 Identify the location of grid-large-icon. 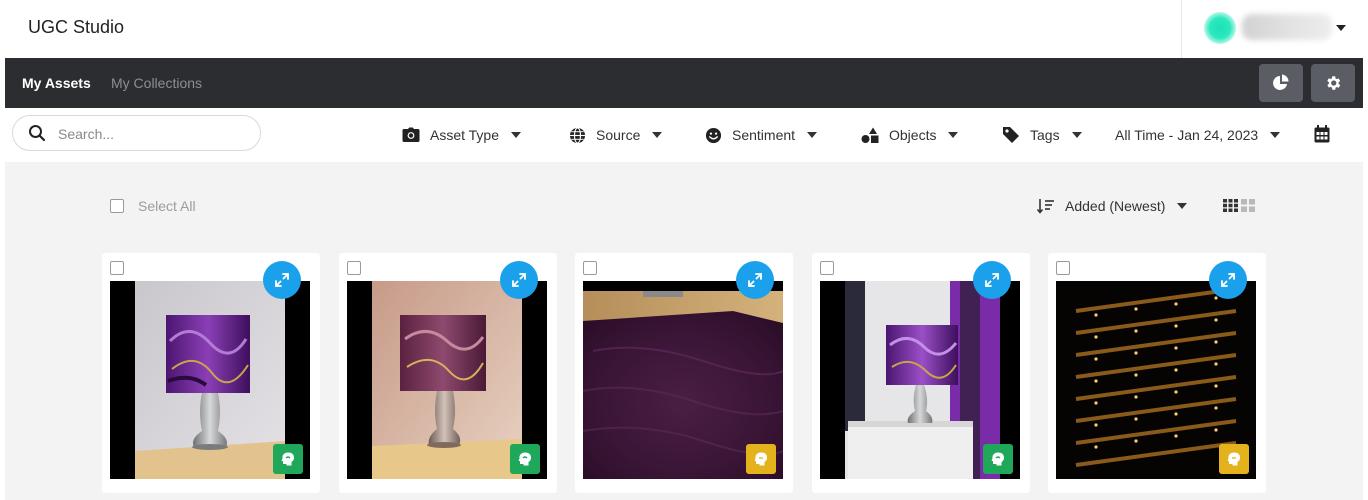
(1248, 205).